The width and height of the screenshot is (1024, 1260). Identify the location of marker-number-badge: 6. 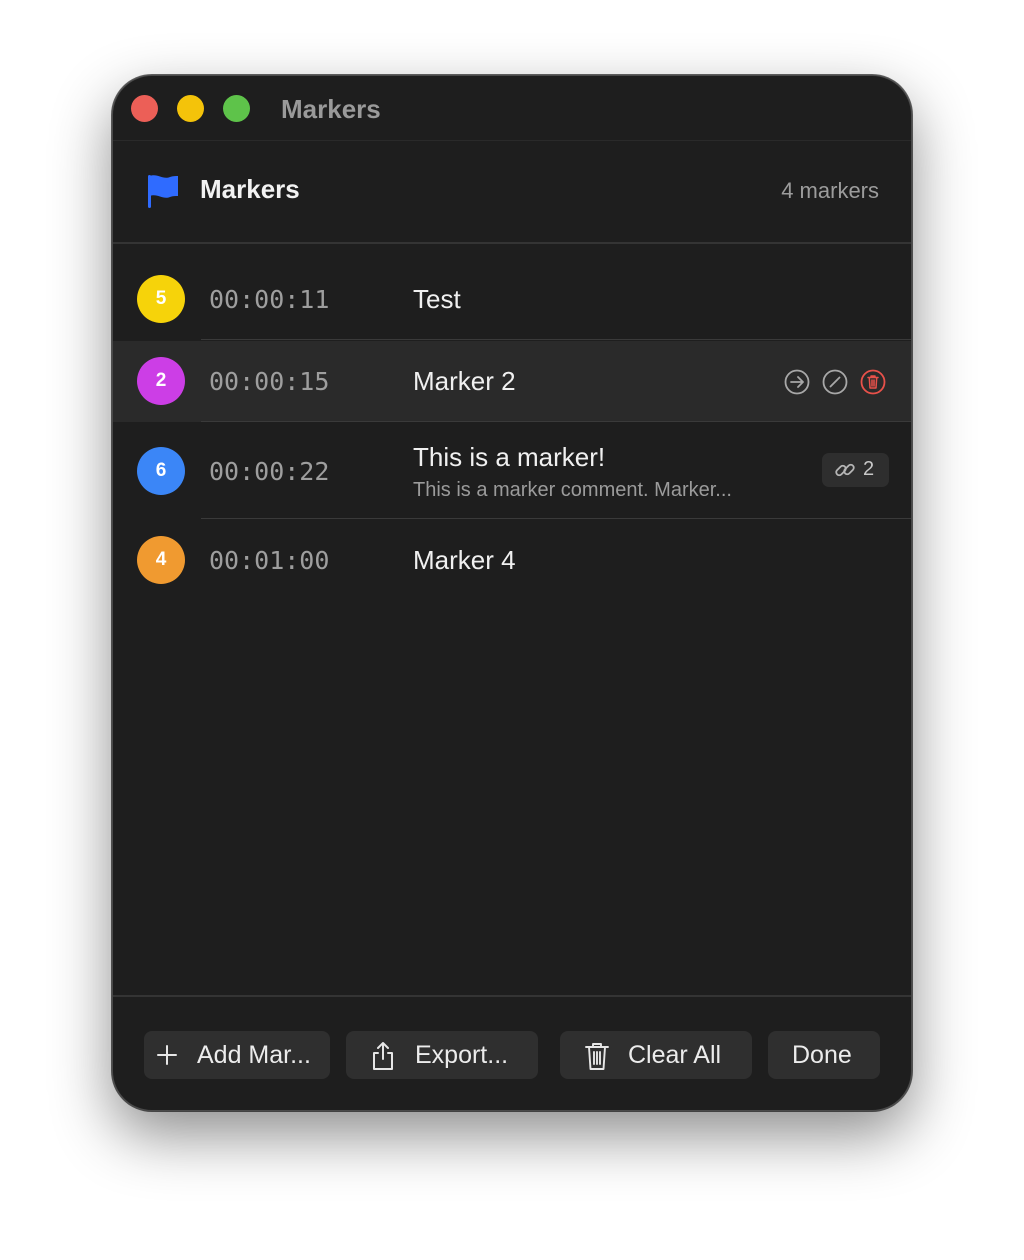
(161, 471).